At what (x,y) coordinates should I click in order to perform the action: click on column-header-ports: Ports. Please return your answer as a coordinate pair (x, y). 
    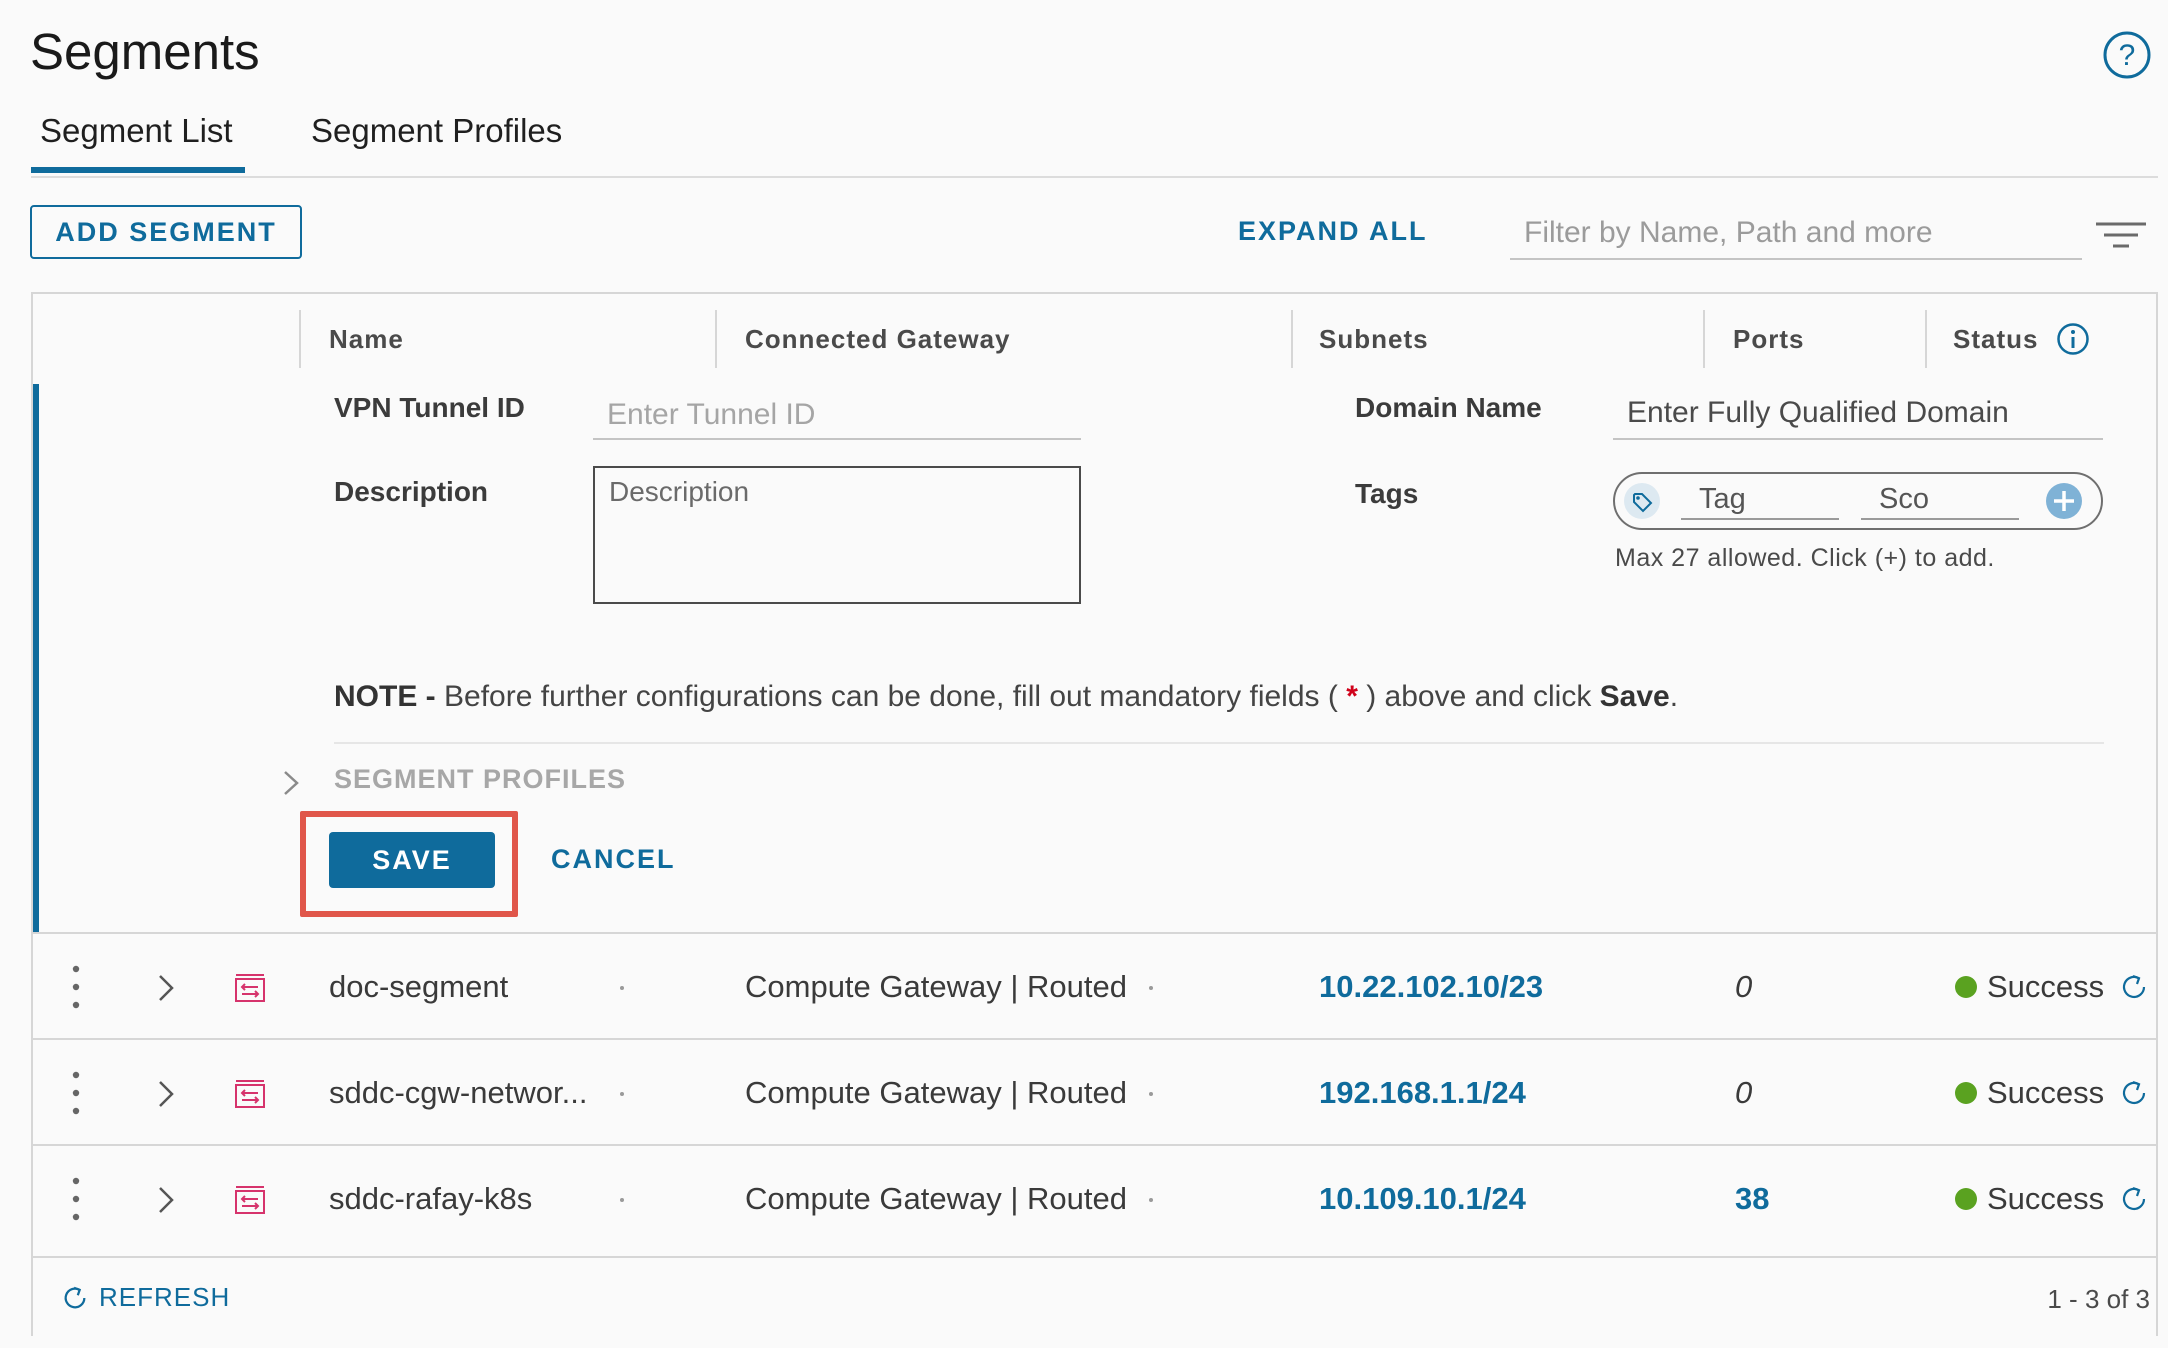
    Looking at the image, I should click on (1768, 339).